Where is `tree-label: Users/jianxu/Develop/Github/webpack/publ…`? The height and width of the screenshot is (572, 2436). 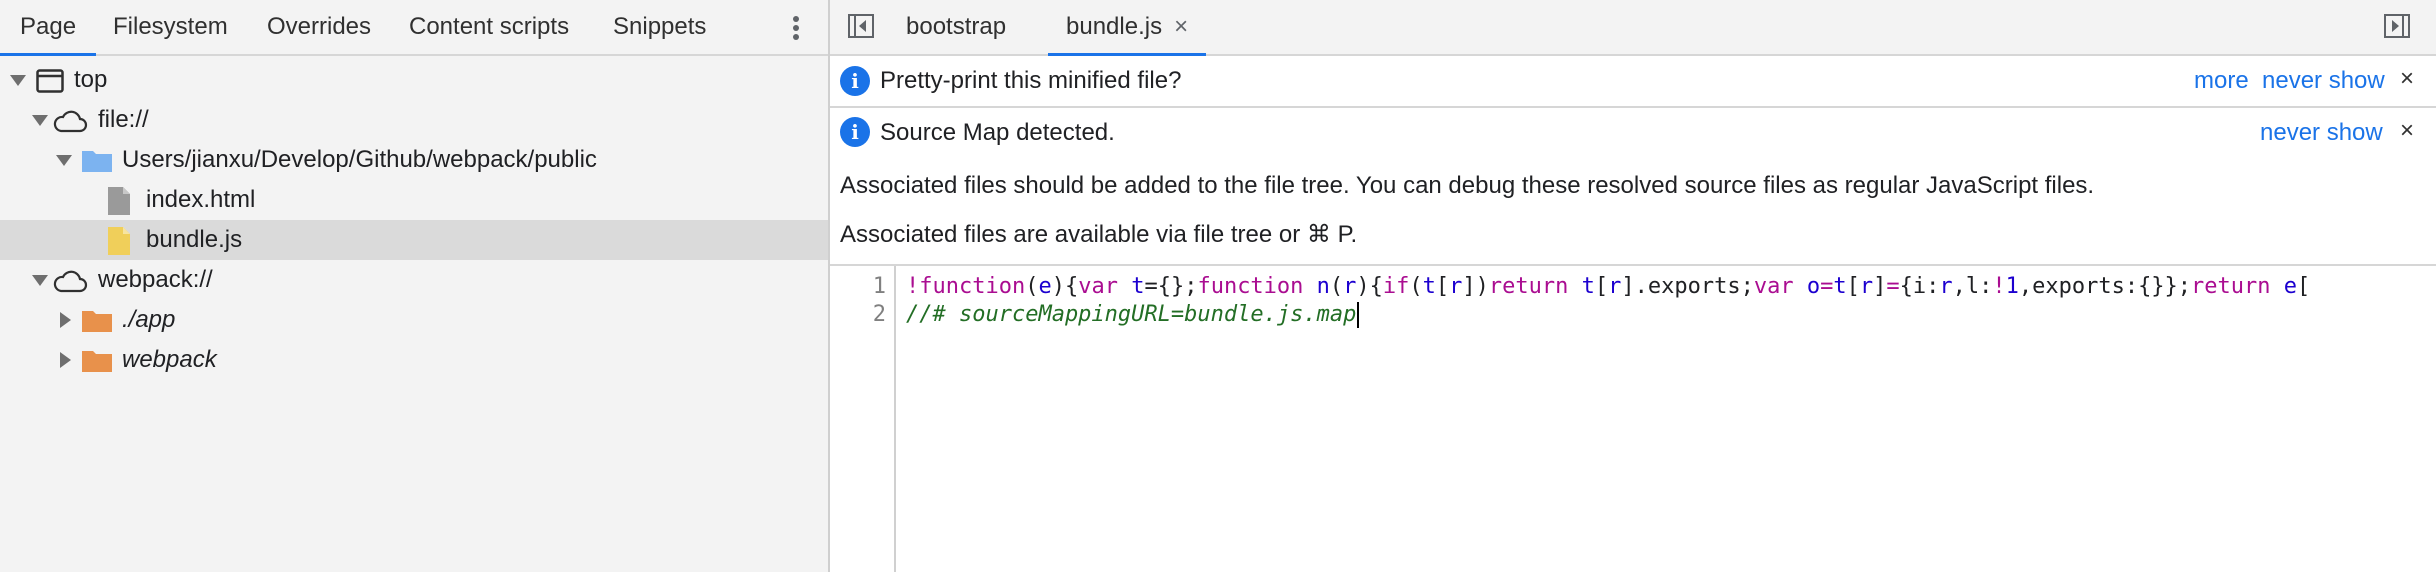 tree-label: Users/jianxu/Develop/Github/webpack/publ… is located at coordinates (359, 159).